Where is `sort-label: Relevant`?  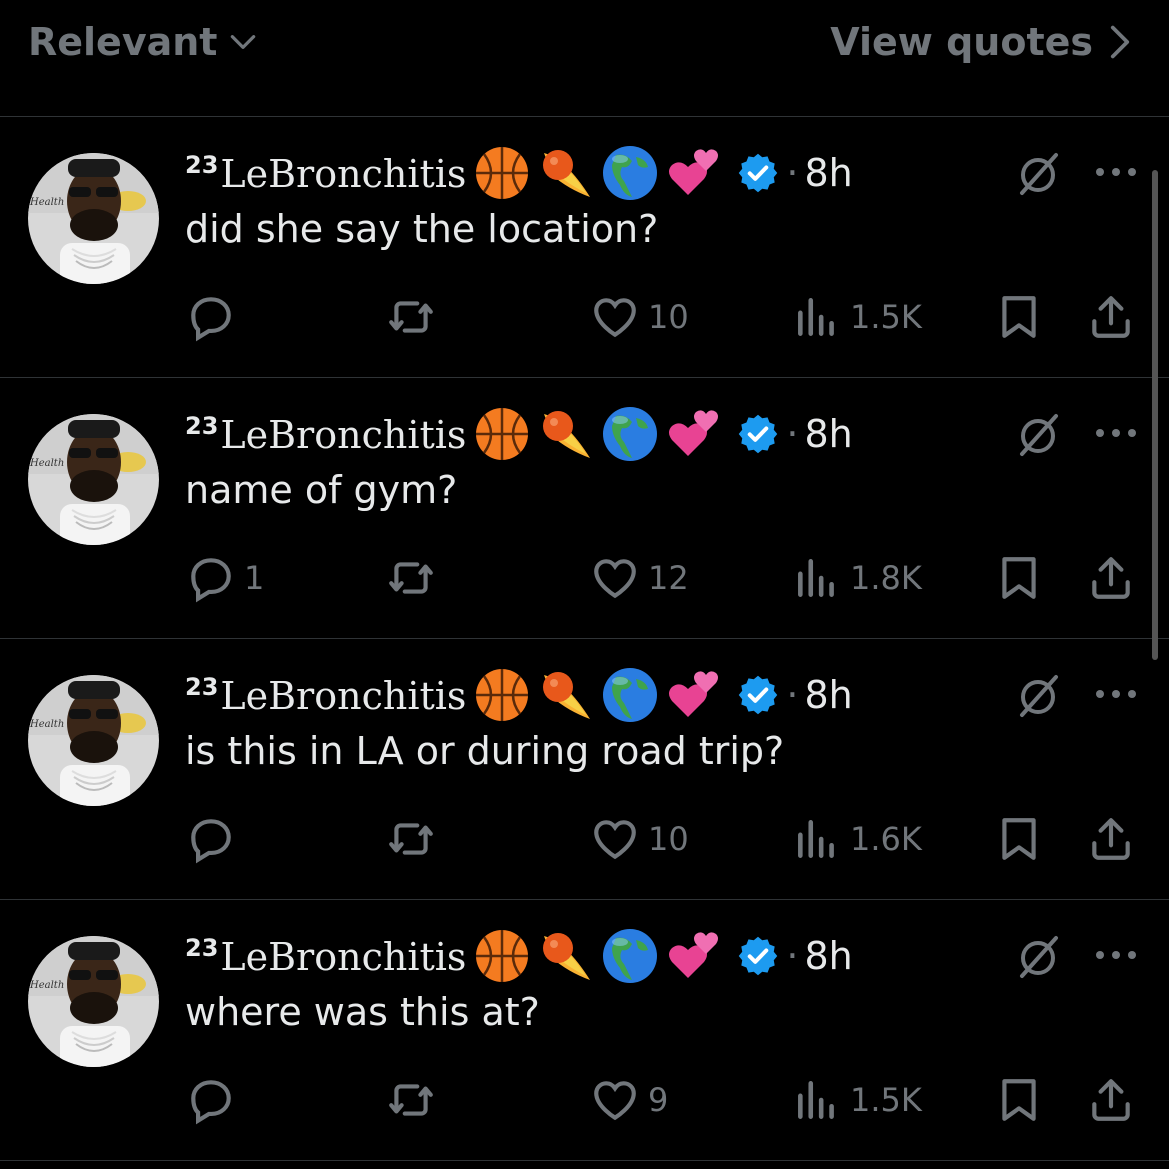
sort-label: Relevant is located at coordinates (123, 42).